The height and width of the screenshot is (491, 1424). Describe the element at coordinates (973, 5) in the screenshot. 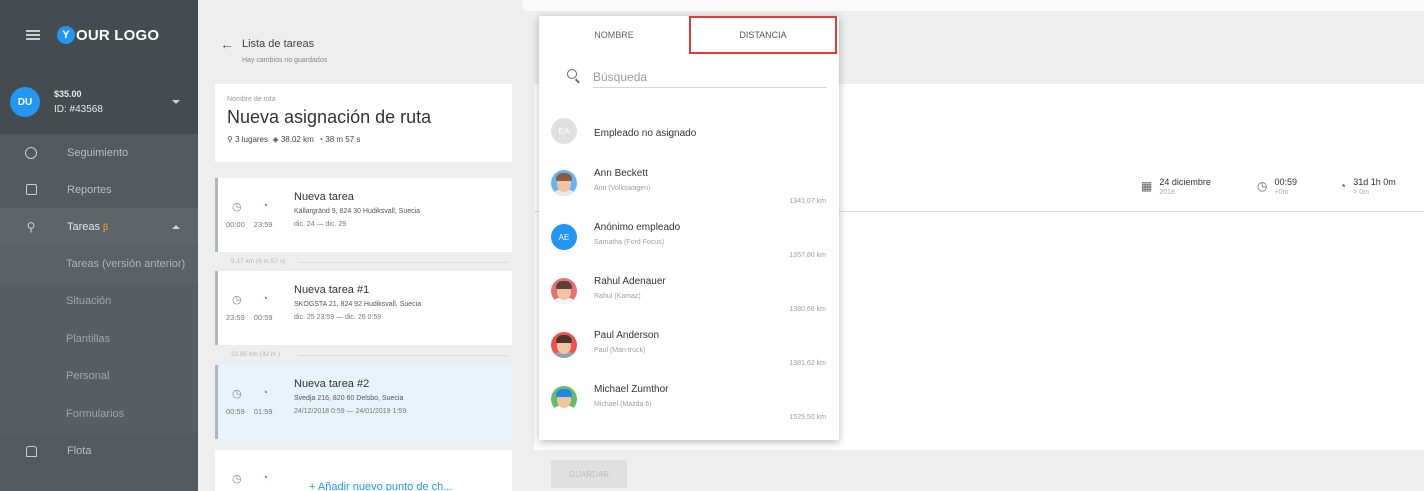

I see `main-top-bar` at that location.